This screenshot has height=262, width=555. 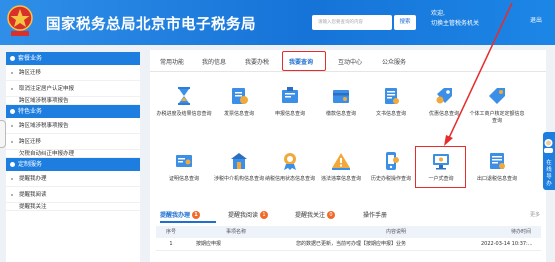 I want to click on service-export-refund-query: 出口退税信息查询, so click(x=497, y=167).